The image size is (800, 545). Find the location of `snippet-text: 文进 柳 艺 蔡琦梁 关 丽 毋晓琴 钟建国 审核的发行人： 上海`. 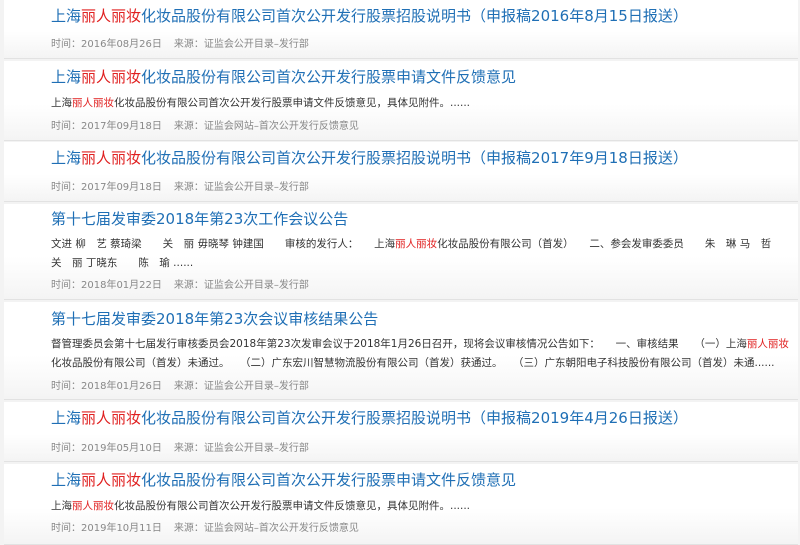

snippet-text: 文进 柳 艺 蔡琦梁 关 丽 毋晓琴 钟建国 审核的发行人： 上海 is located at coordinates (223, 244).